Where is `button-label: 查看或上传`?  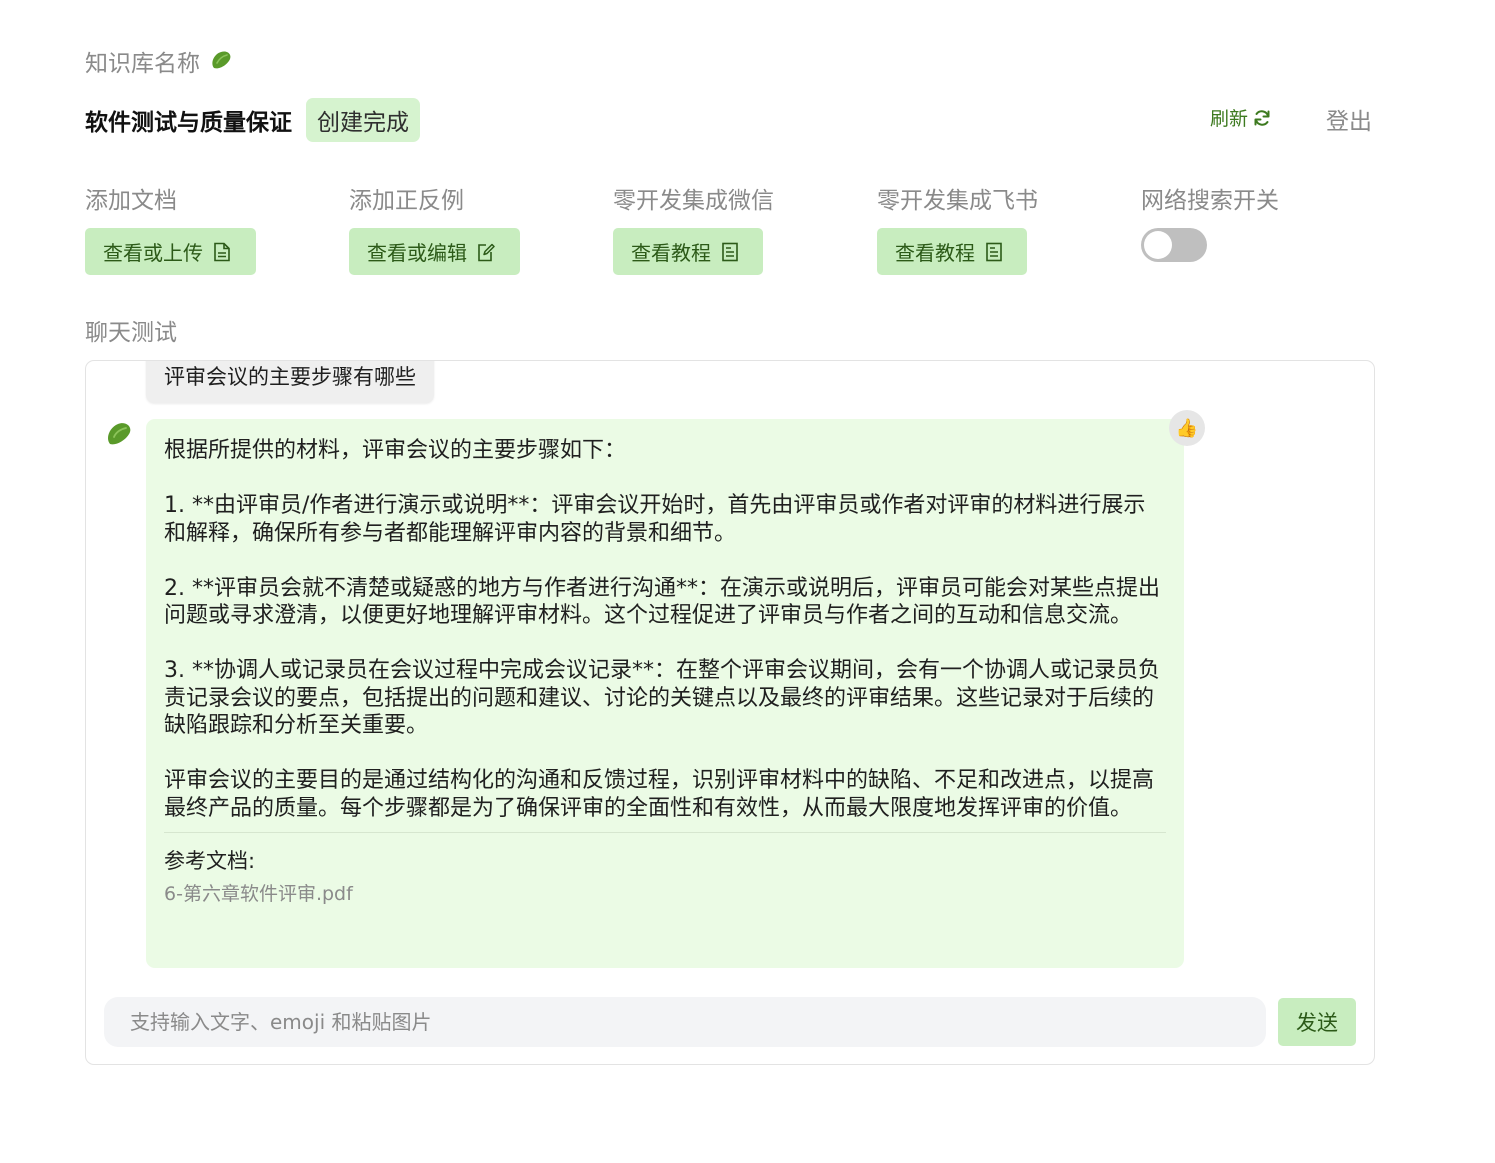
button-label: 查看或上传 is located at coordinates (153, 253).